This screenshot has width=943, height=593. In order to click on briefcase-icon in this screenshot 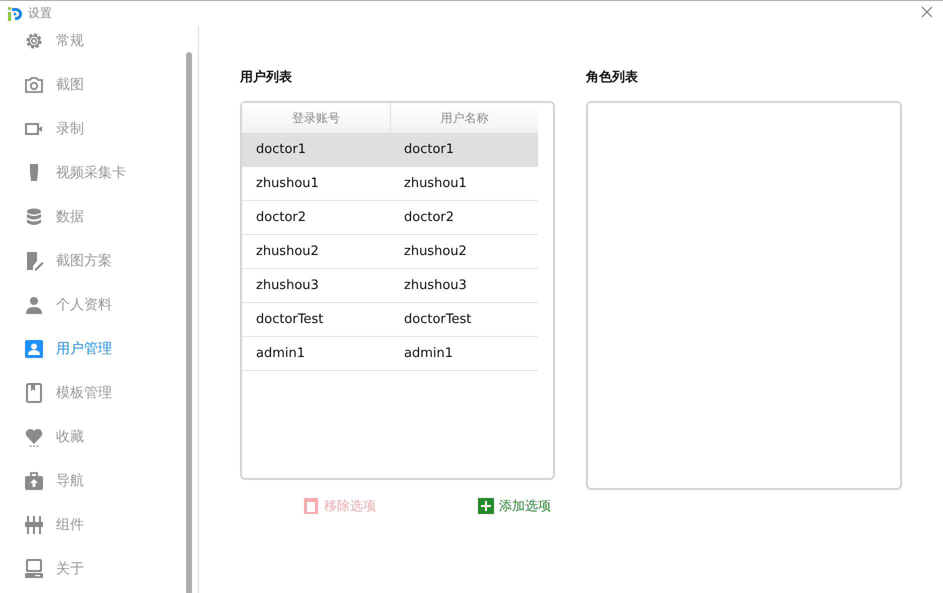, I will do `click(34, 481)`.